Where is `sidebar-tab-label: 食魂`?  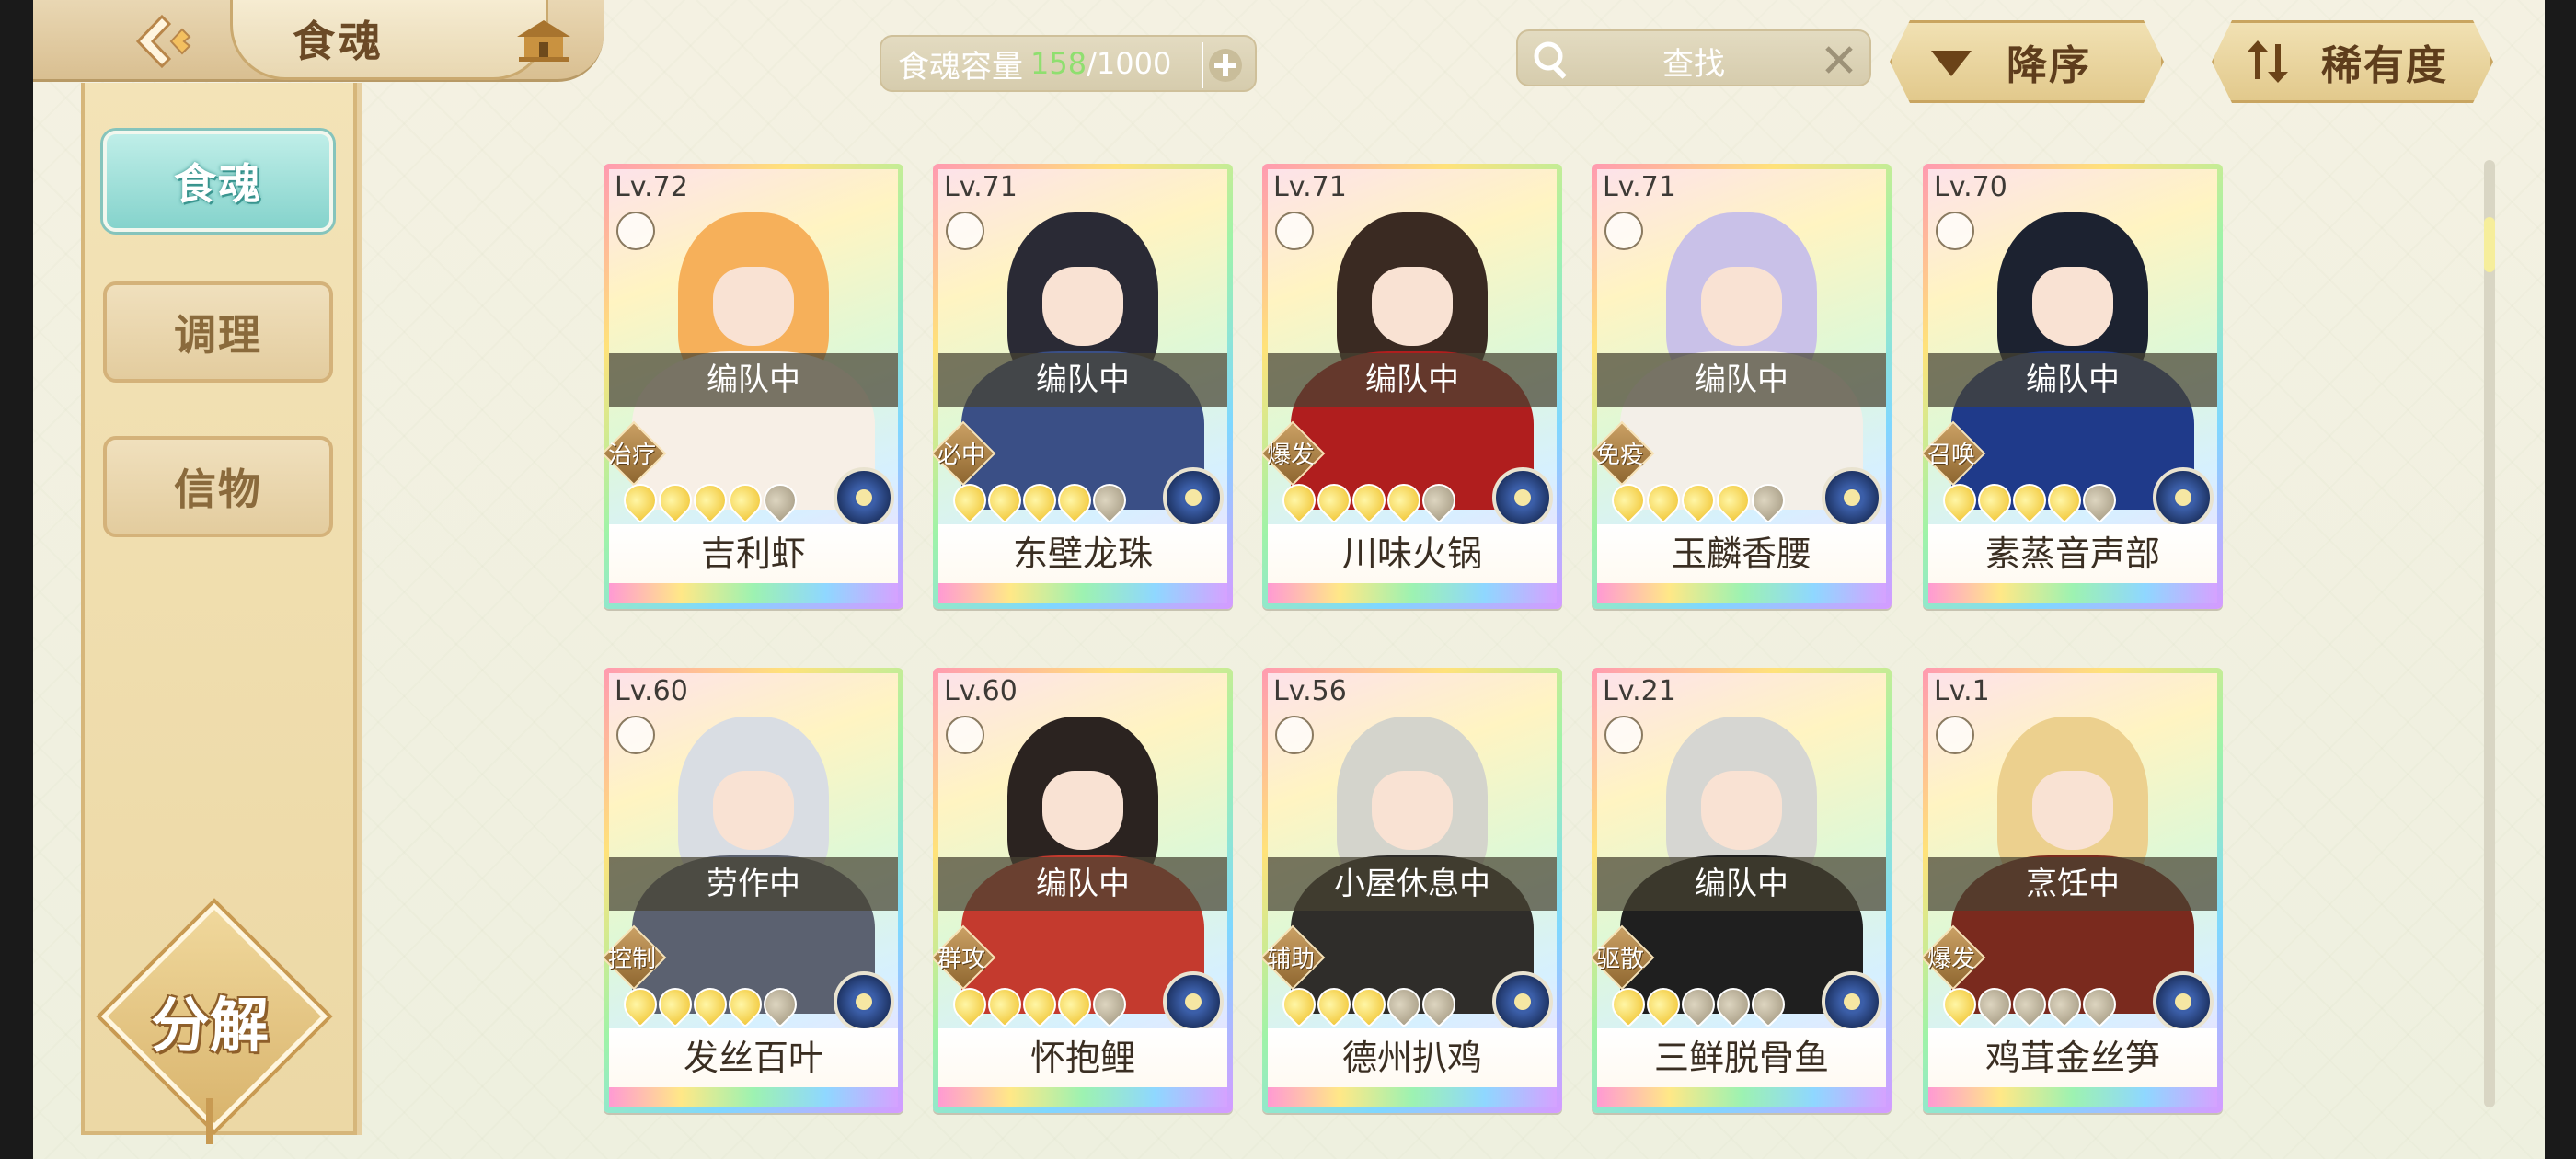
sidebar-tab-label: 食魂 is located at coordinates (218, 184).